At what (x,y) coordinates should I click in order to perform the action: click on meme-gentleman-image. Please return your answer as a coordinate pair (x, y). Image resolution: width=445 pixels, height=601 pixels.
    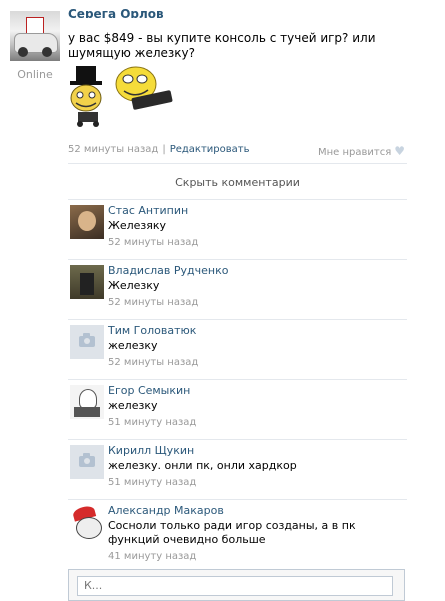
    Looking at the image, I should click on (88, 96).